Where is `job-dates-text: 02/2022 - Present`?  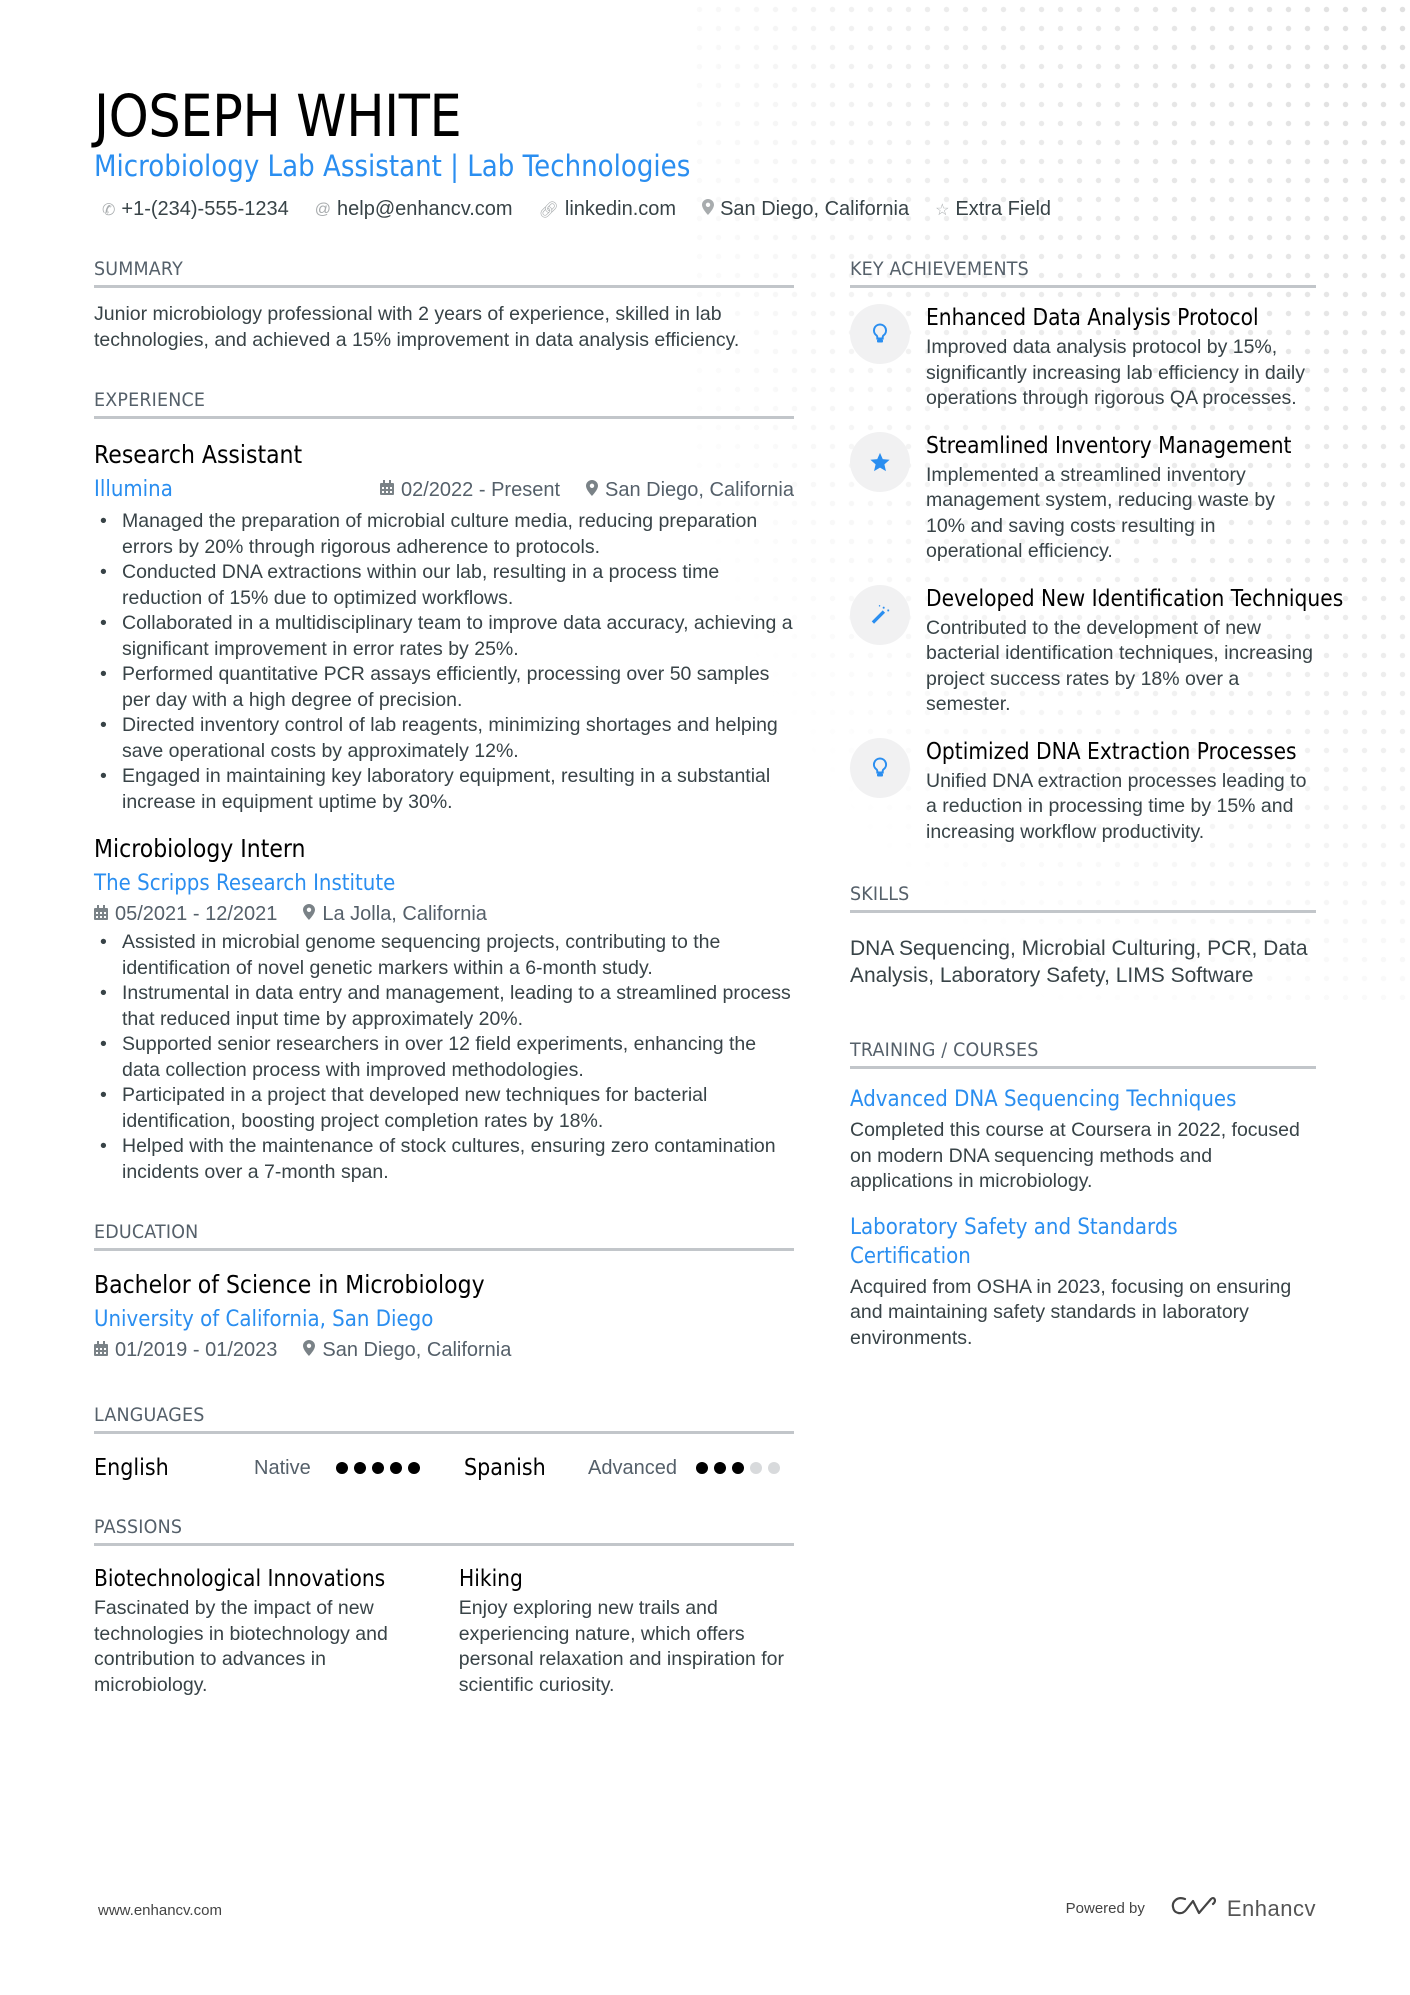 job-dates-text: 02/2022 - Present is located at coordinates (480, 489).